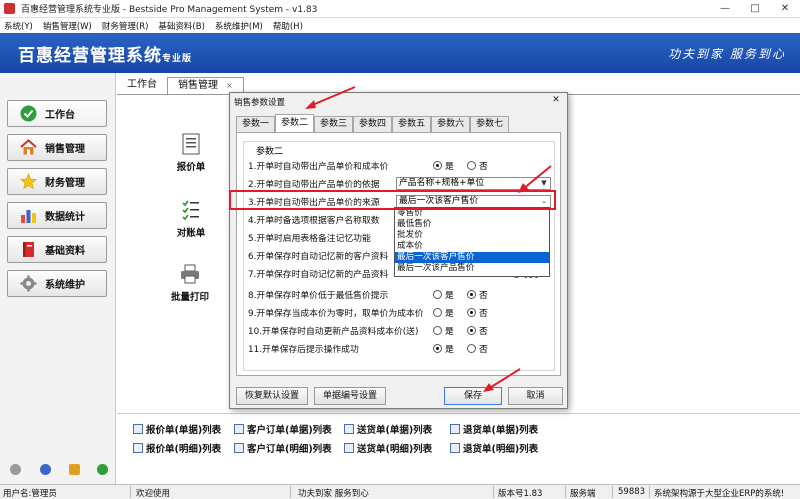 This screenshot has height=499, width=800. What do you see at coordinates (318, 275) in the screenshot?
I see `setting-row-7: 7.开单保存时自动记忆新的产品资料` at bounding box center [318, 275].